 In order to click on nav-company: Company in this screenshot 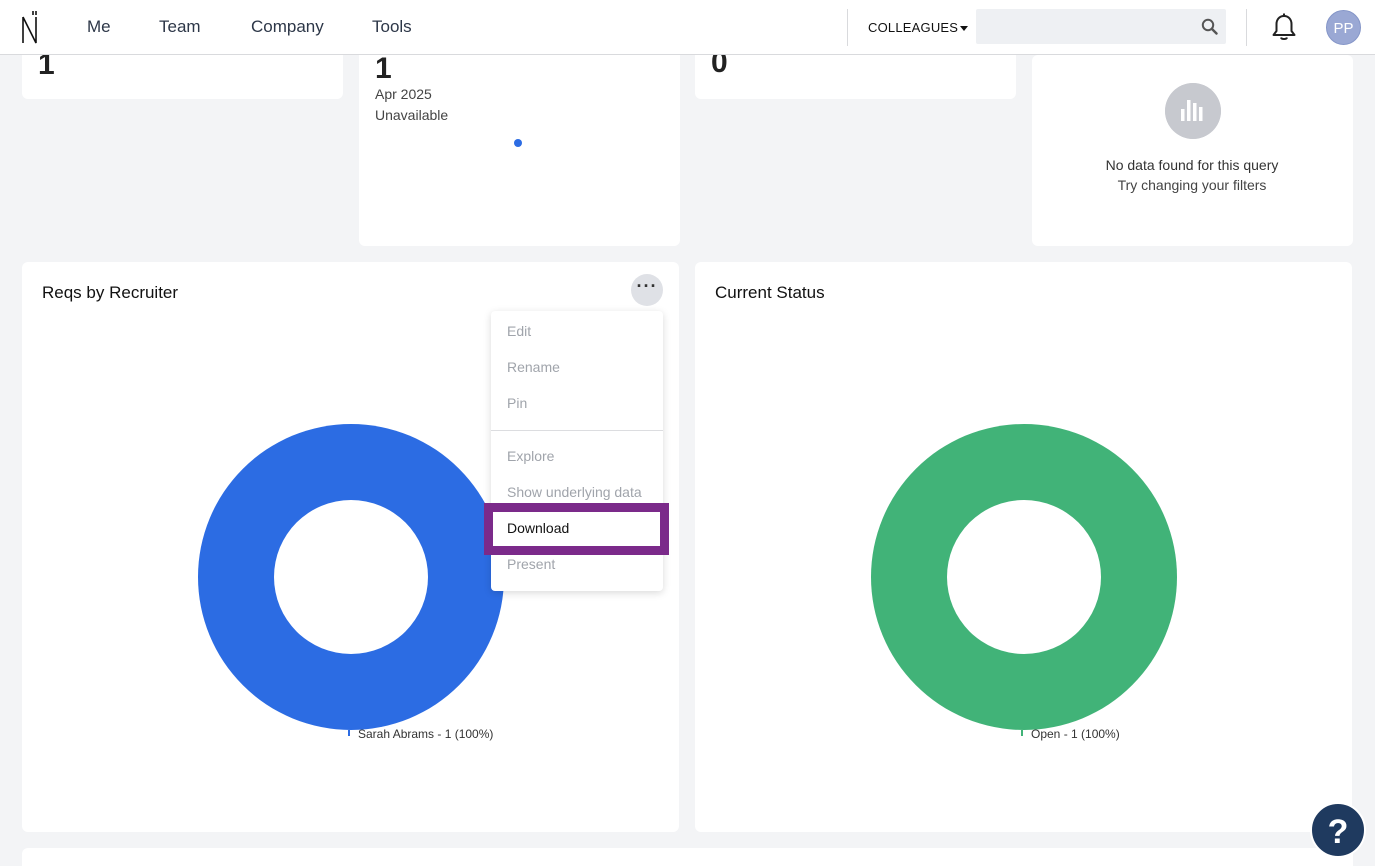, I will do `click(287, 27)`.